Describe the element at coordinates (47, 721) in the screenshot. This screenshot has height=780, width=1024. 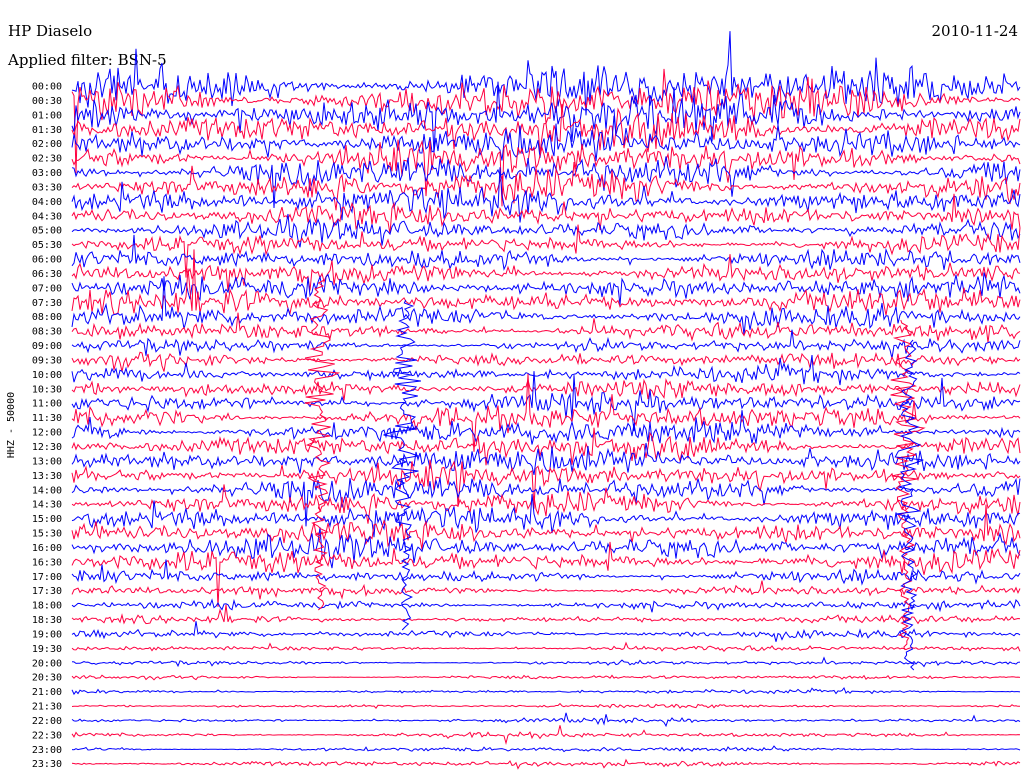
I see `tick-label: 22:00` at that location.